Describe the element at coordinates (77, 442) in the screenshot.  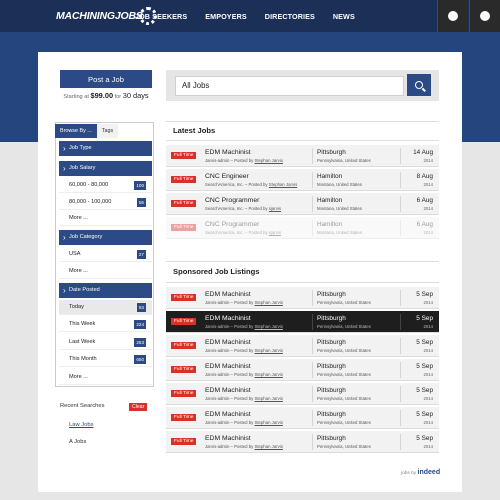
I see `recent-search-item: A Jobs` at that location.